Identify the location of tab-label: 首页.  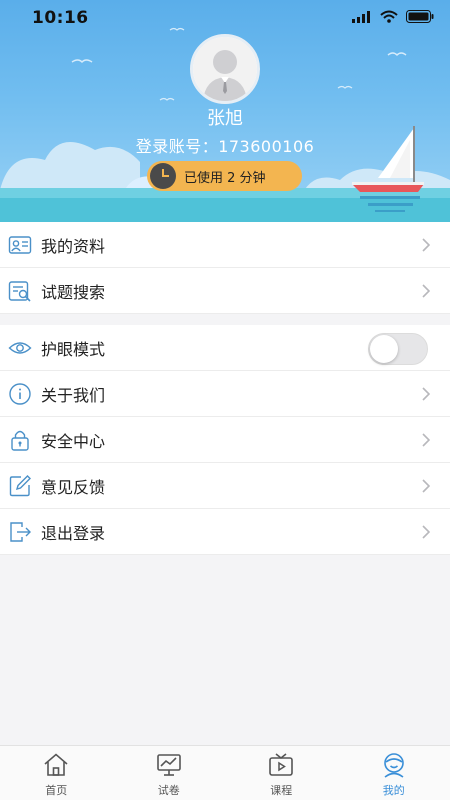
(56, 790).